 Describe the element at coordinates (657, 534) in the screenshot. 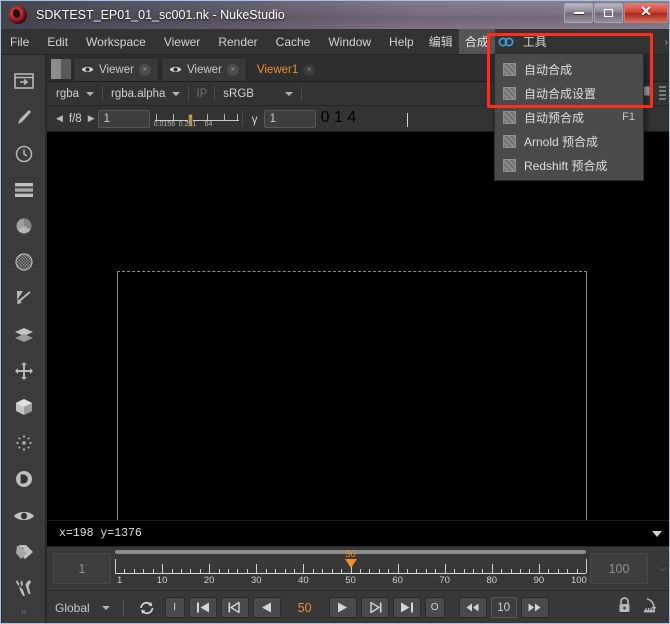

I see `chevron-down-icon` at that location.